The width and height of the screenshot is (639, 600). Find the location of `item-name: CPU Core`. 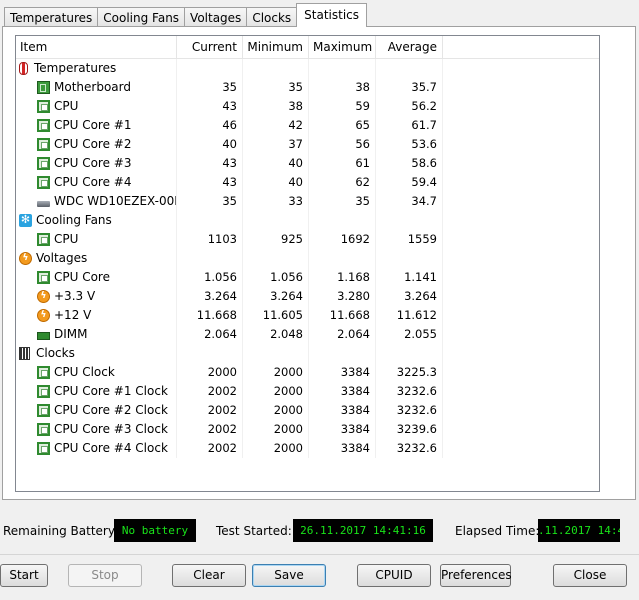

item-name: CPU Core is located at coordinates (96, 277).